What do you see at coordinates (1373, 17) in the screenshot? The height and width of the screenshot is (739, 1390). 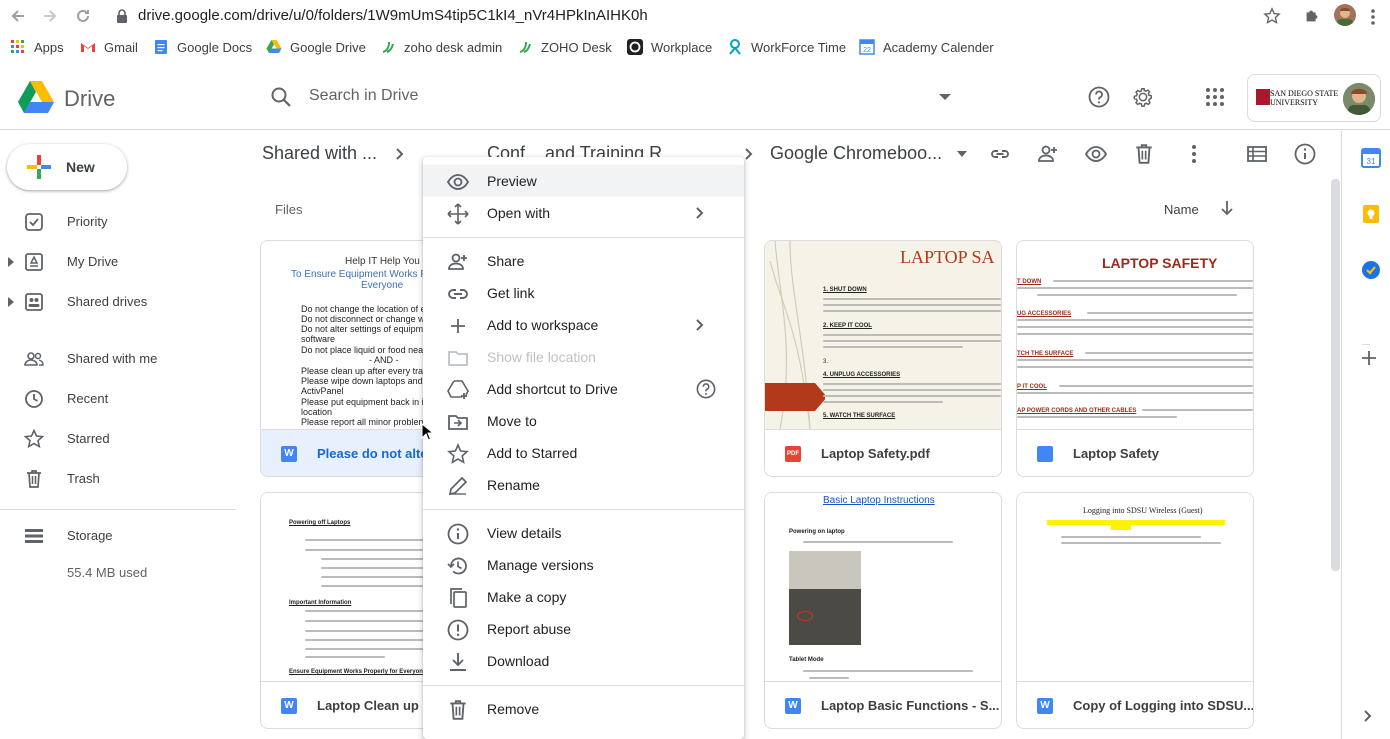 I see `browser-menu-icon` at bounding box center [1373, 17].